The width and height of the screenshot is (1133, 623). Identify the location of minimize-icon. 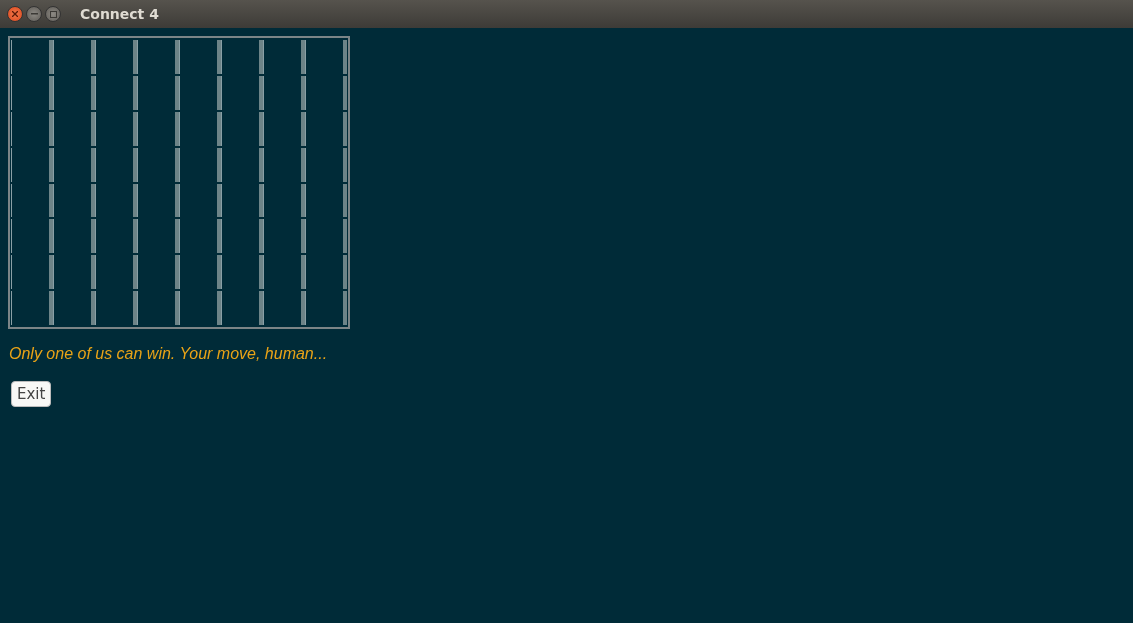
(34, 14).